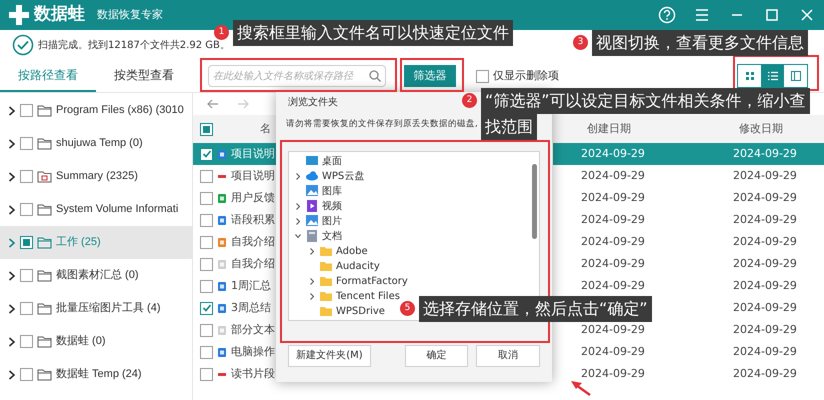 The height and width of the screenshot is (400, 824). Describe the element at coordinates (312, 206) in the screenshot. I see `video-icon` at that location.